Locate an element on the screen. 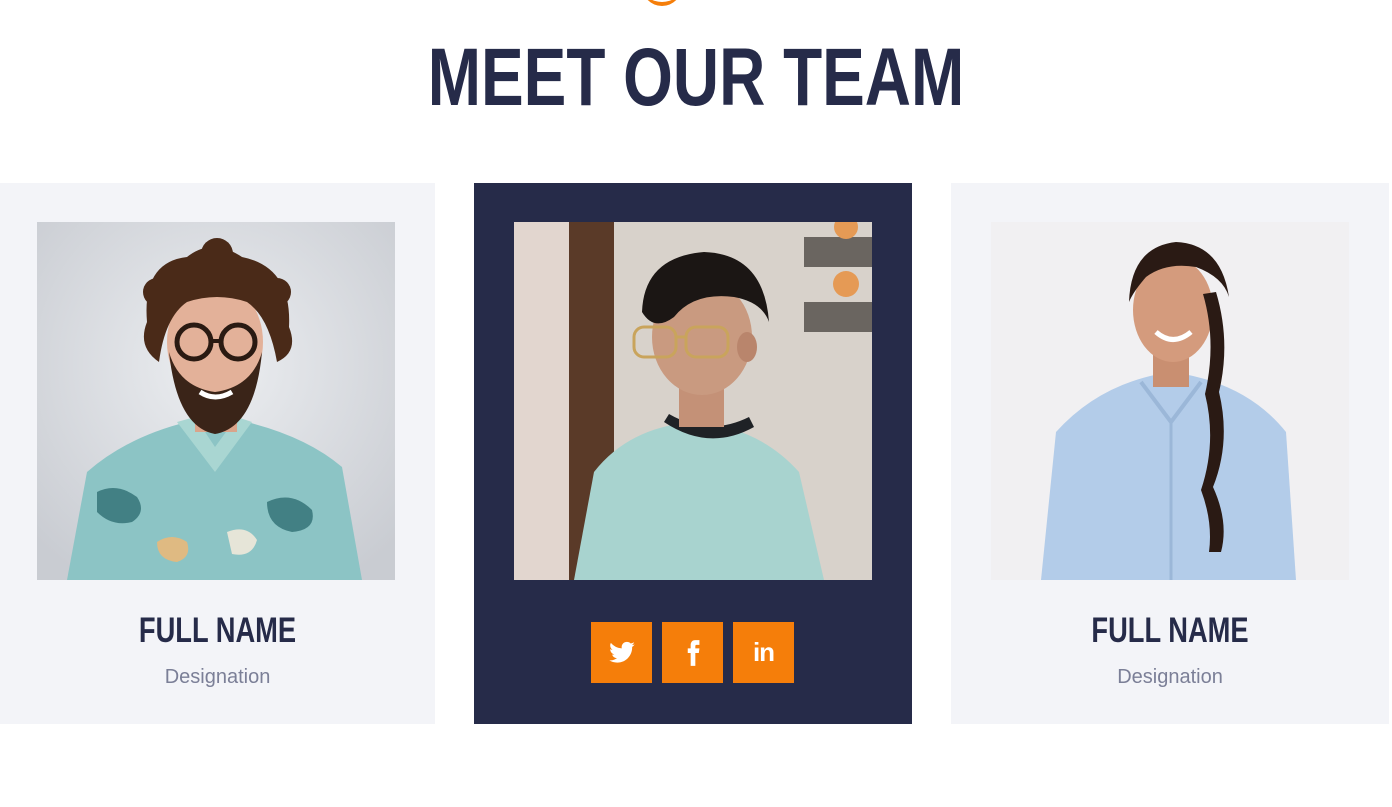  twitter-button is located at coordinates (621, 652).